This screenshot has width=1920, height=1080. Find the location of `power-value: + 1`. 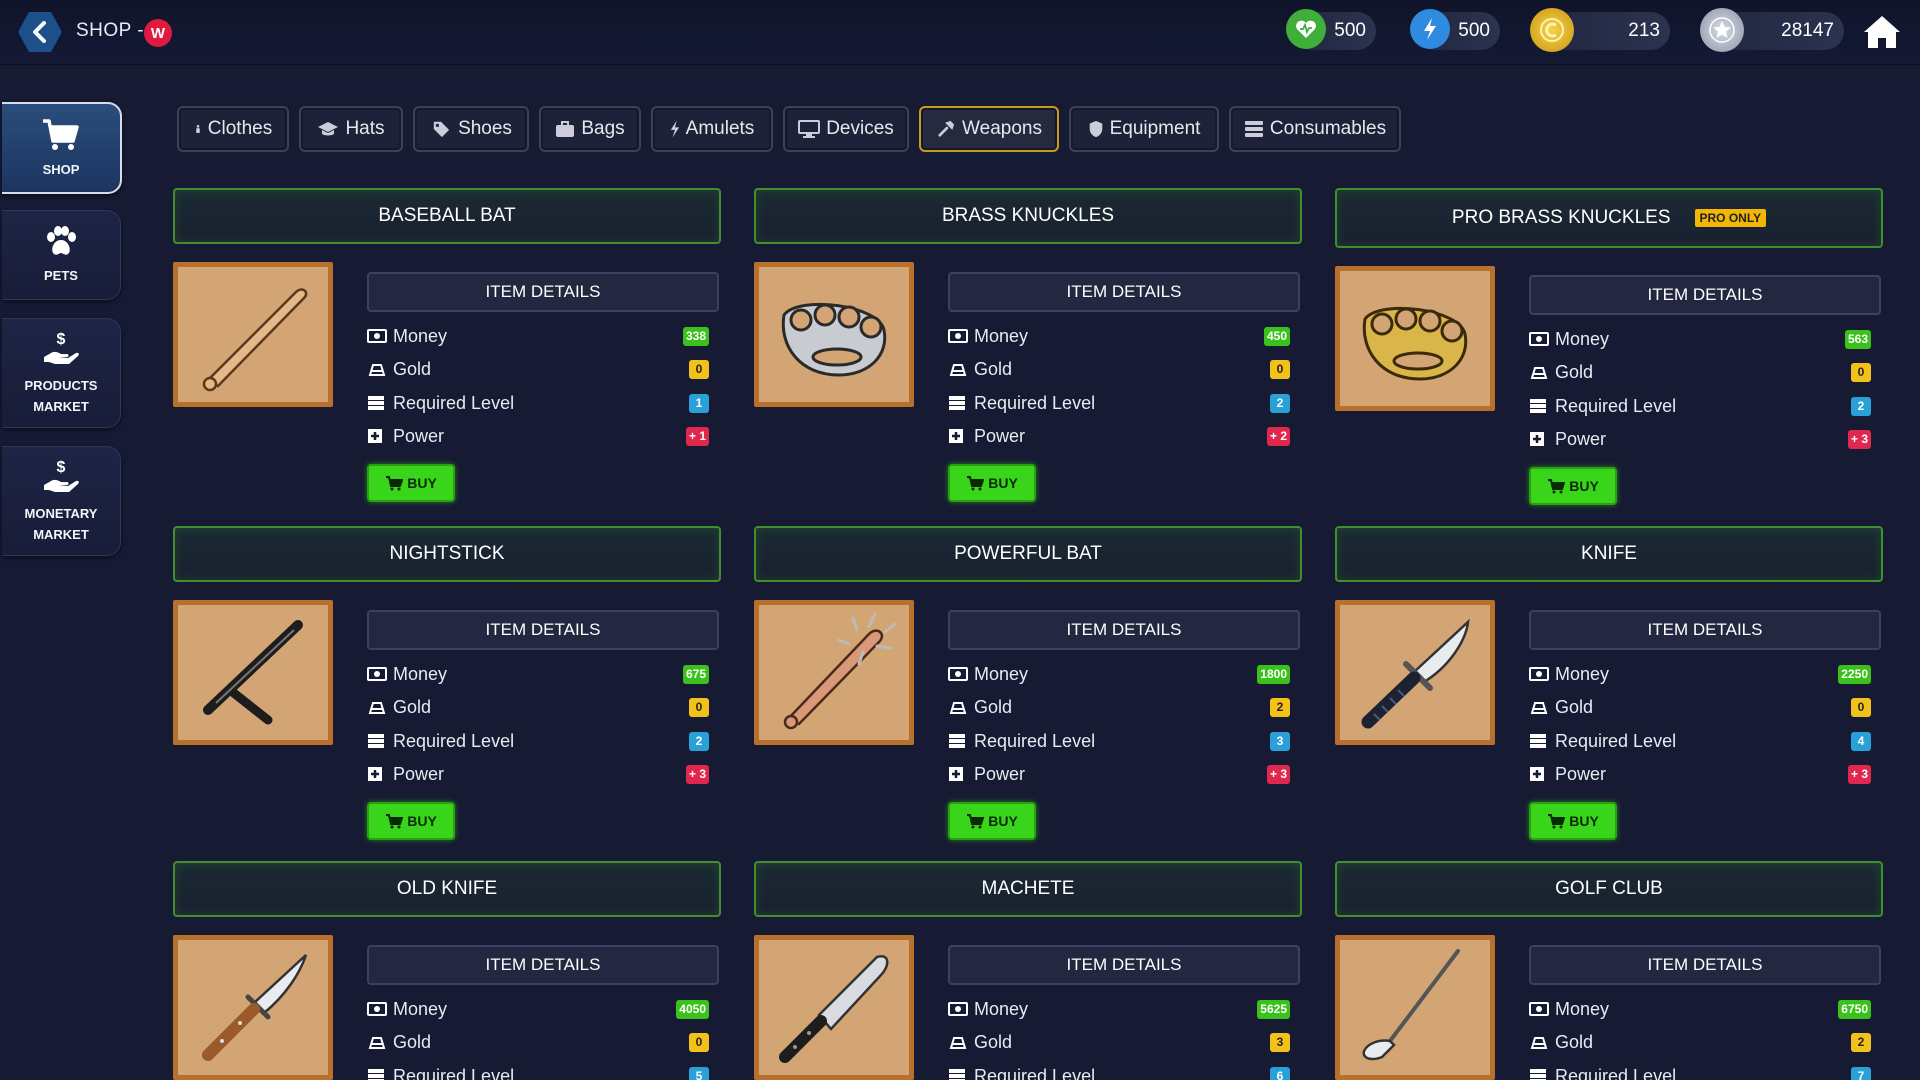

power-value: + 1 is located at coordinates (697, 436).